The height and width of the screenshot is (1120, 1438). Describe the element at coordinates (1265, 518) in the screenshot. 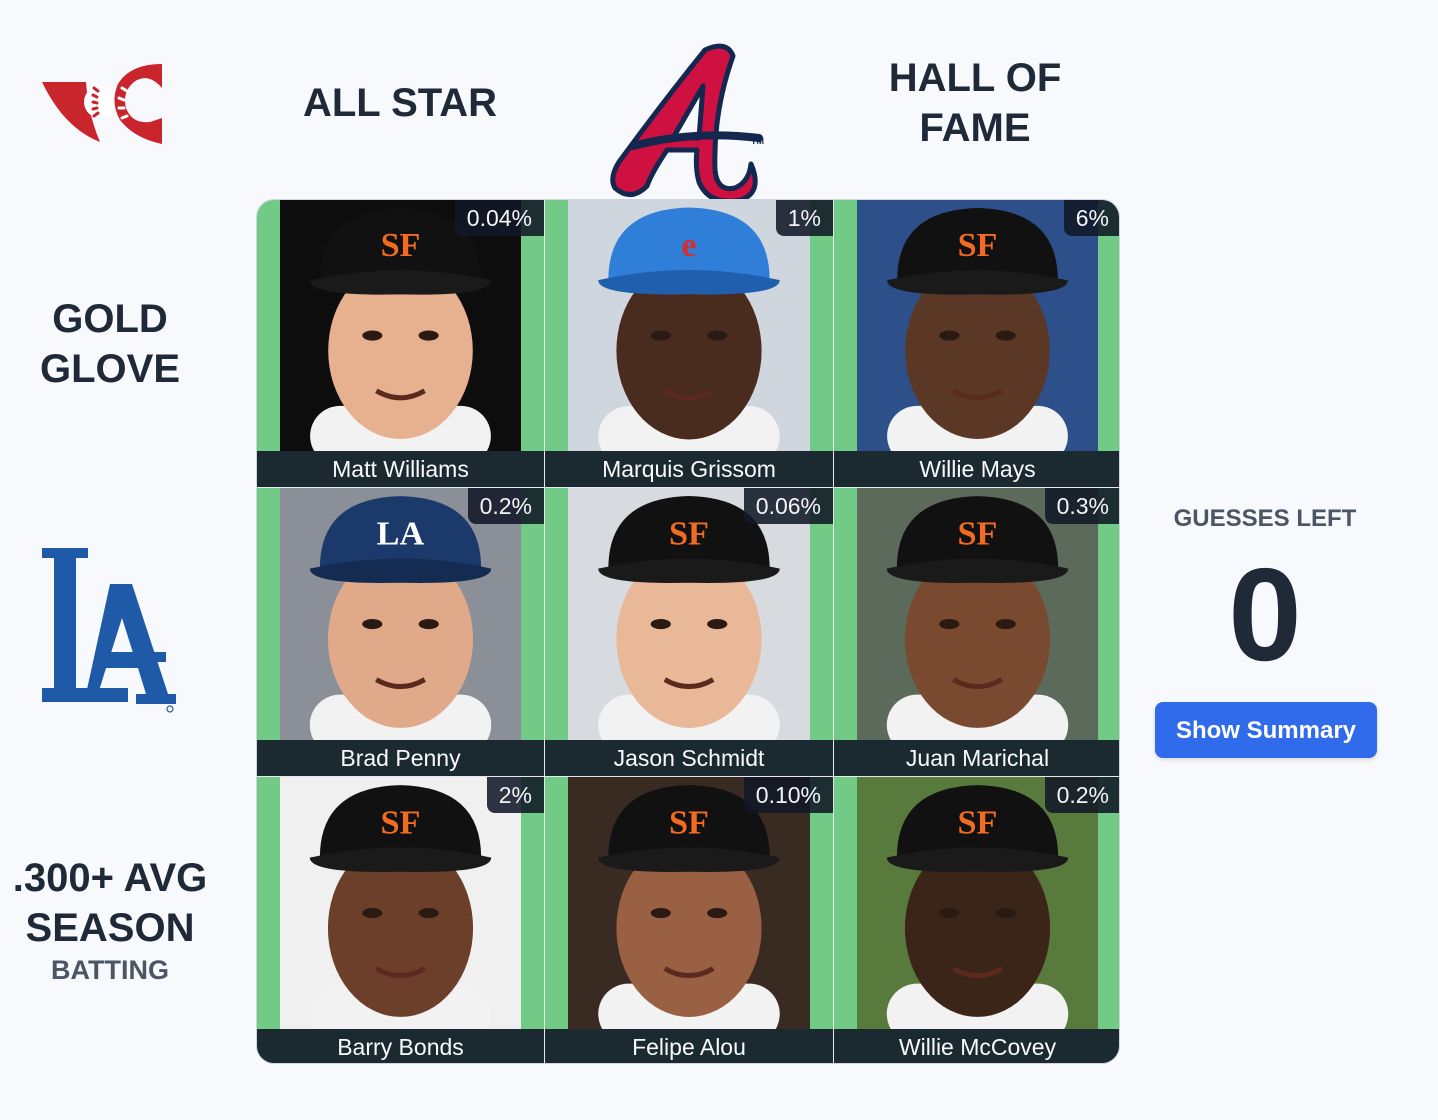

I see `guesses-left-label: GUESSES LEFT` at that location.